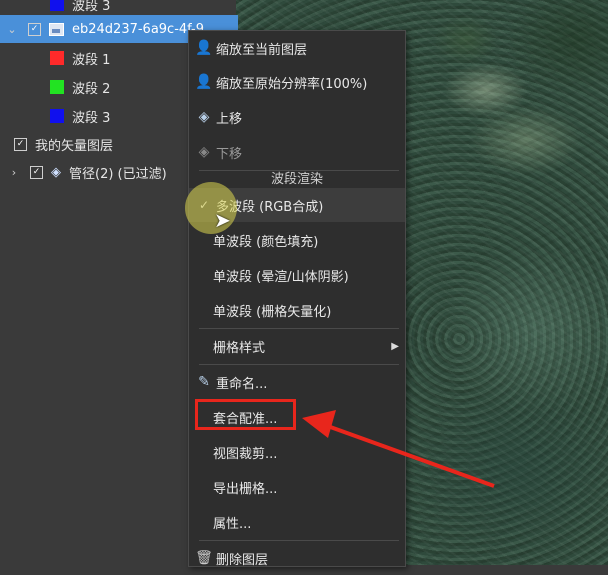  What do you see at coordinates (408, 455) in the screenshot?
I see `arrow-shaft` at bounding box center [408, 455].